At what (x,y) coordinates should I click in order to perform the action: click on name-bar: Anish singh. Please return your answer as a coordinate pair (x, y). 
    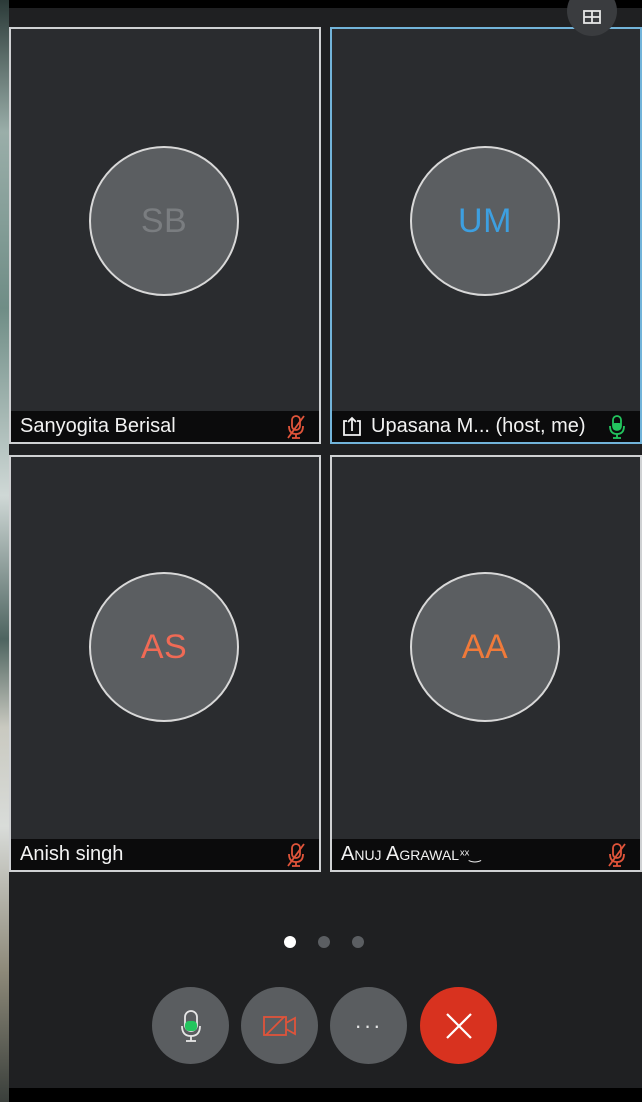
    Looking at the image, I should click on (165, 854).